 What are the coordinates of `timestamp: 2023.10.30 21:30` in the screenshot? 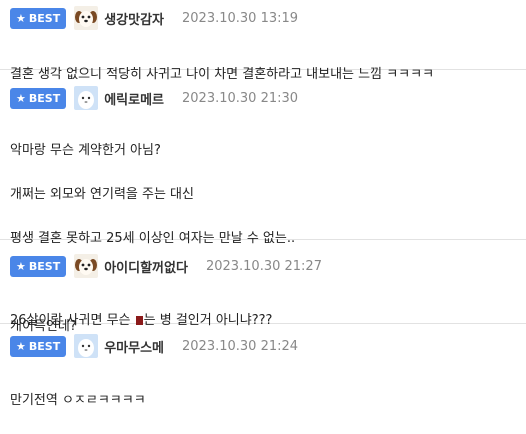 It's located at (240, 98).